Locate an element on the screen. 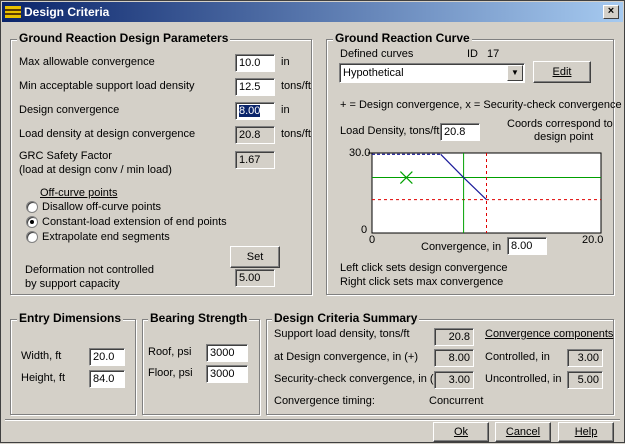 The image size is (625, 444). curve-id-label: ID is located at coordinates (472, 54).